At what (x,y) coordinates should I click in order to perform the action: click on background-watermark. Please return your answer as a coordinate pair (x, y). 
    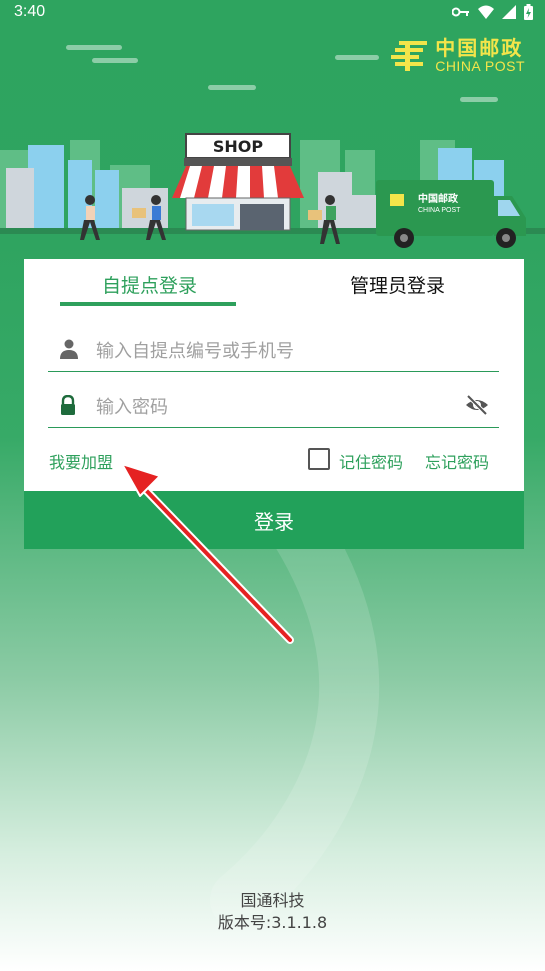
    Looking at the image, I should click on (295, 720).